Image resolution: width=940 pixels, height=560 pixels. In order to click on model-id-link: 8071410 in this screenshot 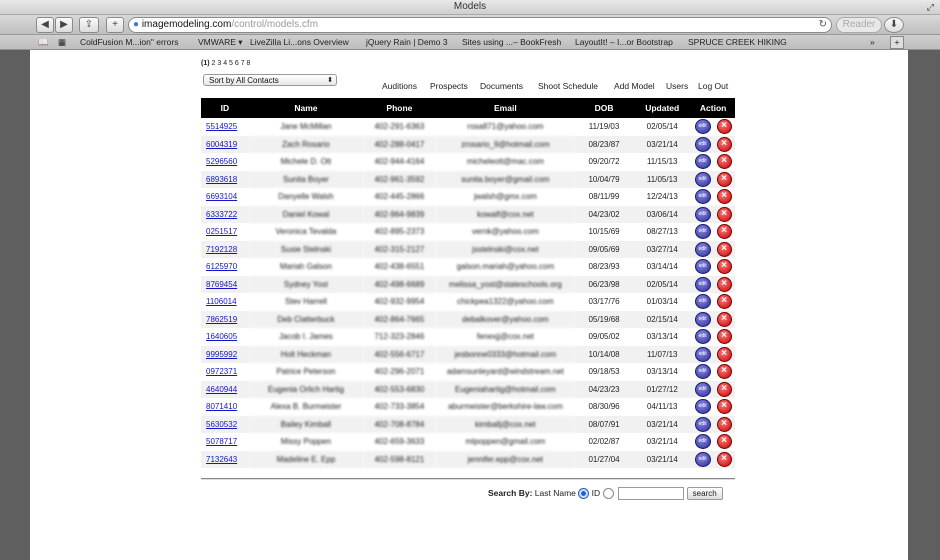, I will do `click(221, 406)`.